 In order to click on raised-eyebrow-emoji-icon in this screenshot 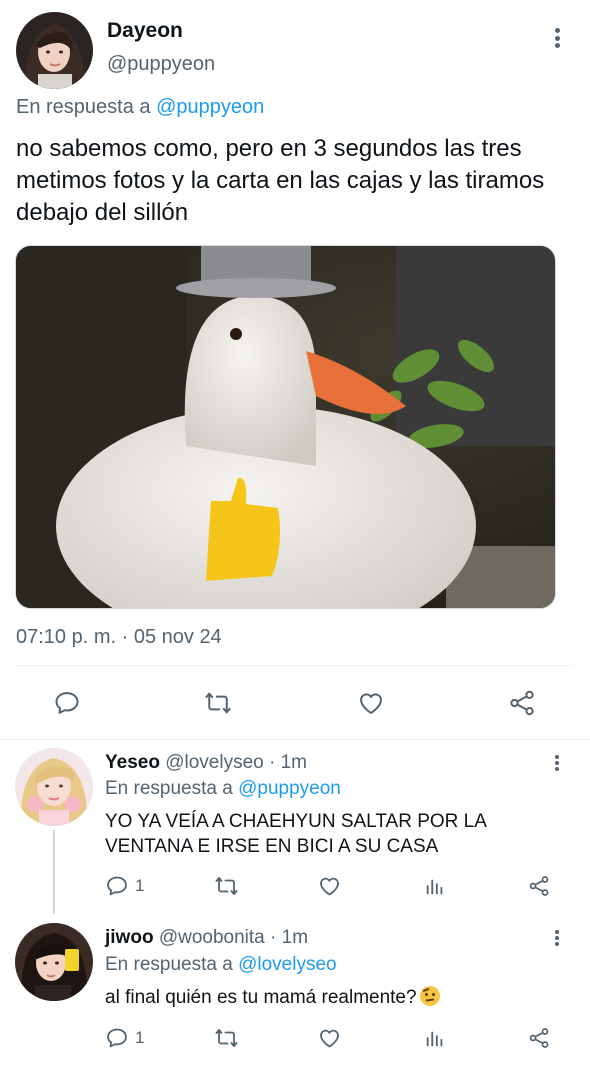, I will do `click(429, 996)`.